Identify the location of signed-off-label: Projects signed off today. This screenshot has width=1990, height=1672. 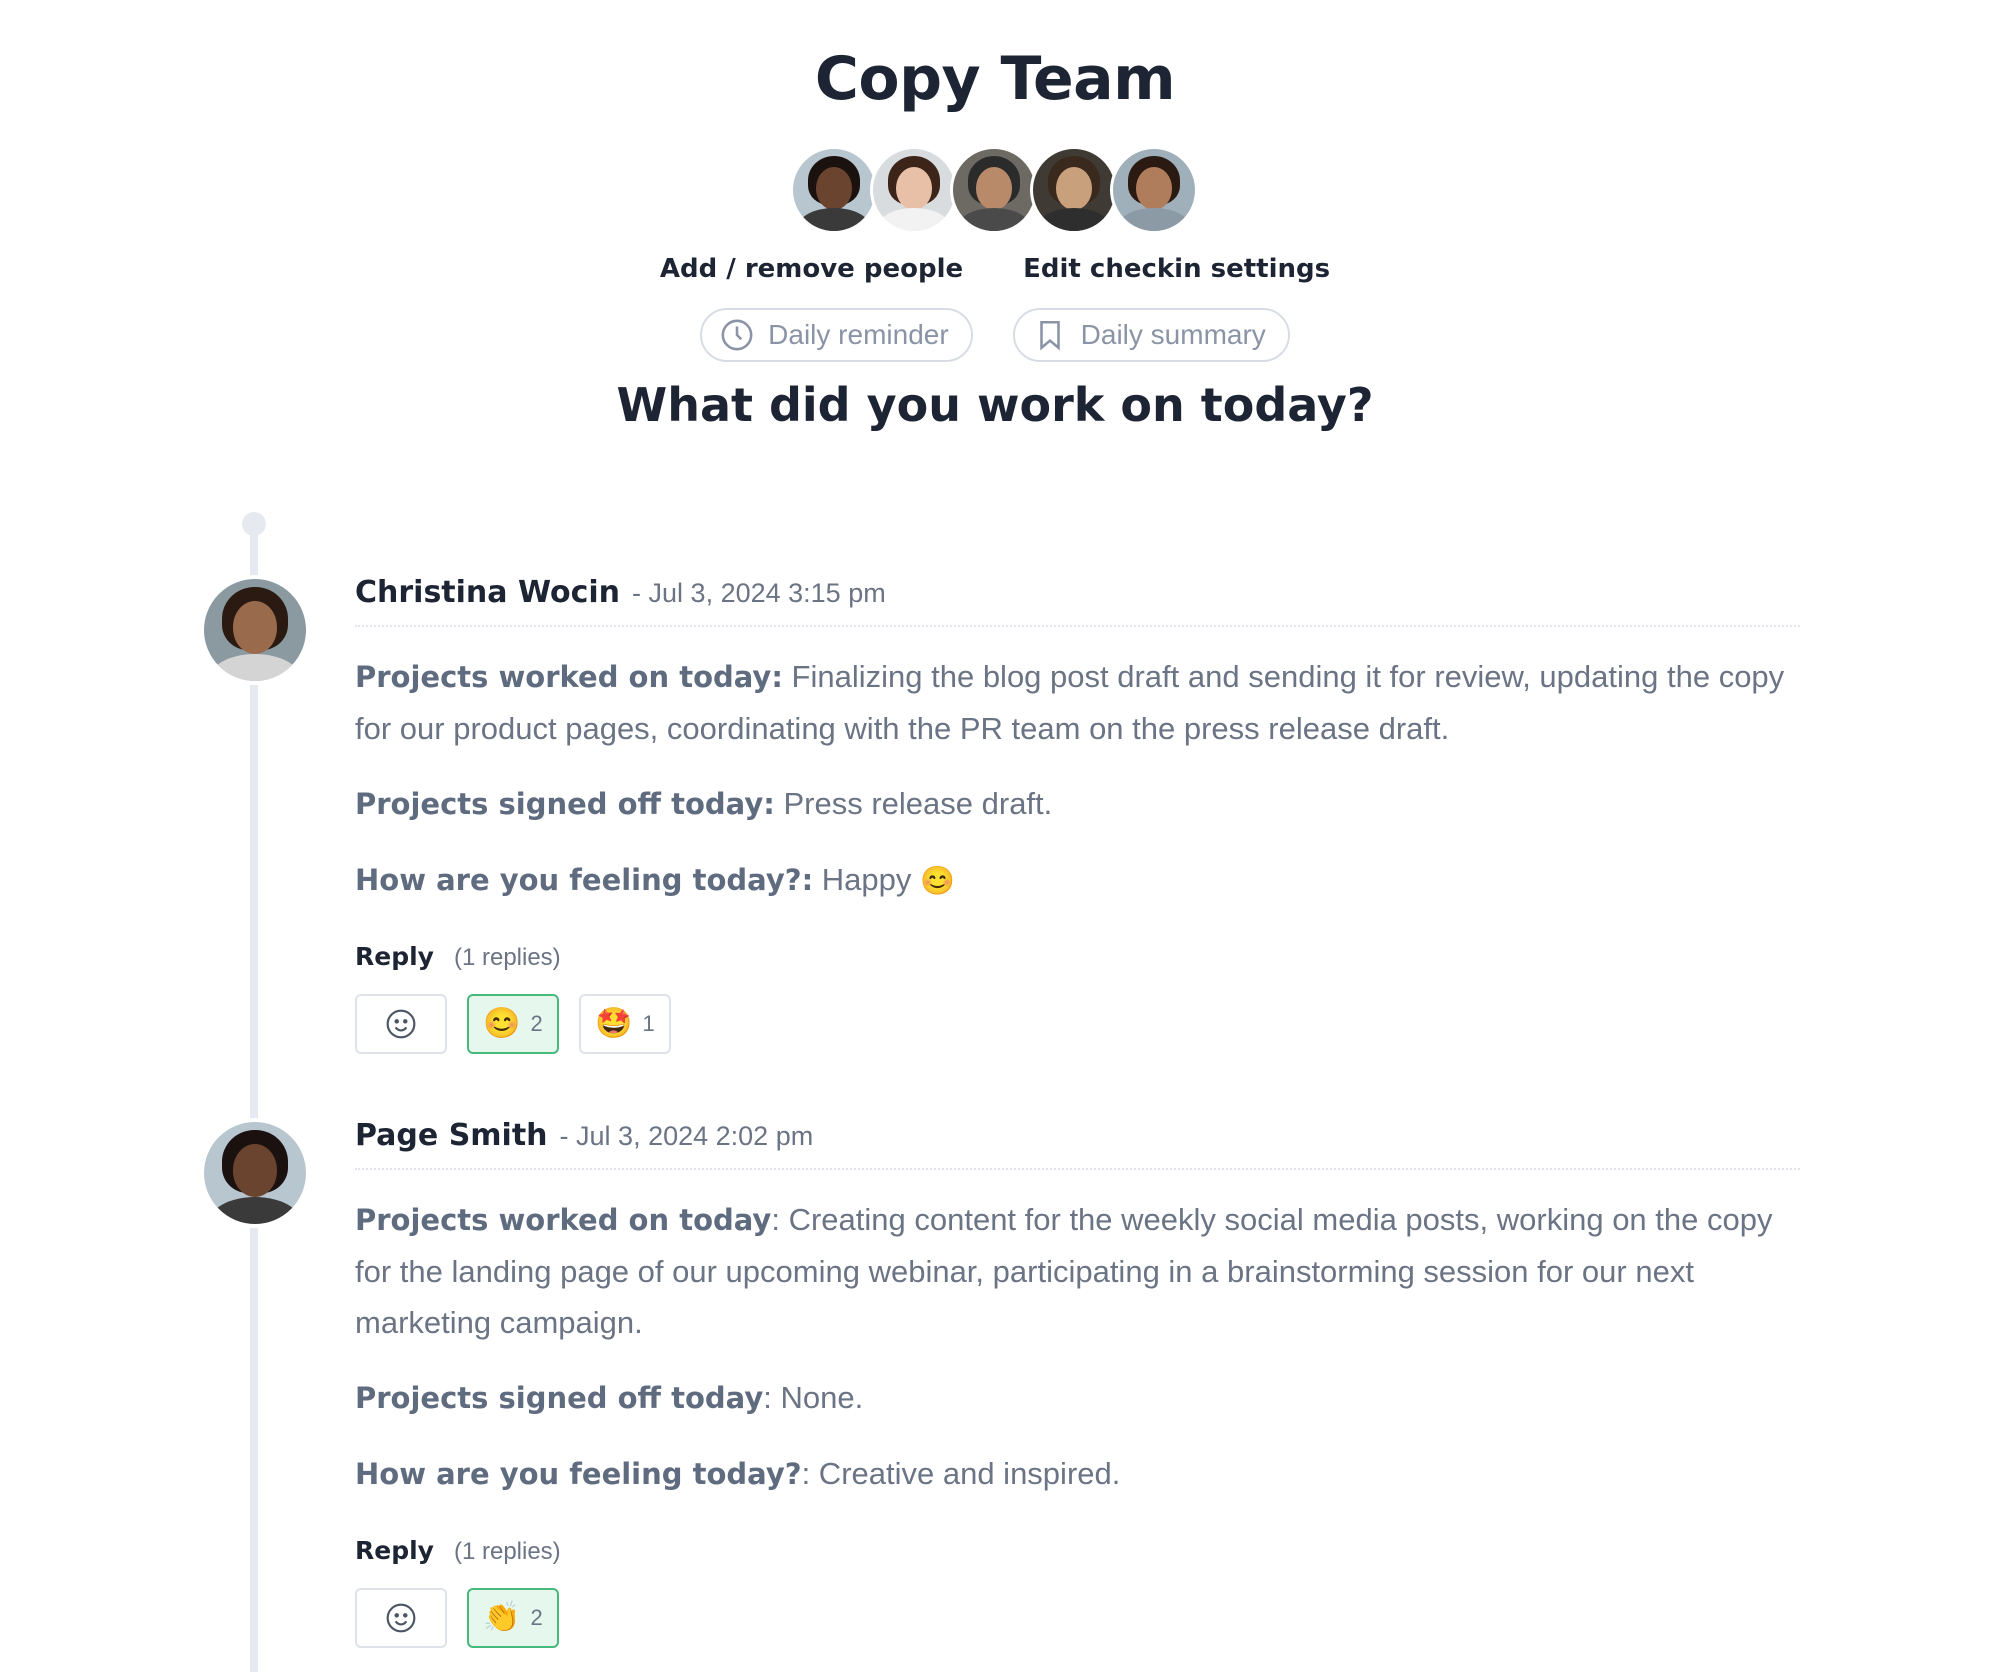
(559, 1398).